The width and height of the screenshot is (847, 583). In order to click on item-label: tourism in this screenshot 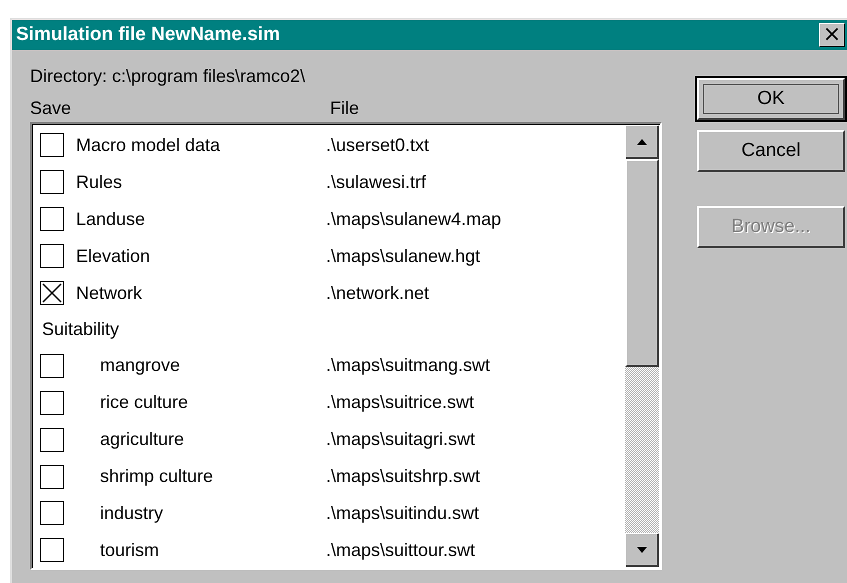, I will do `click(130, 550)`.